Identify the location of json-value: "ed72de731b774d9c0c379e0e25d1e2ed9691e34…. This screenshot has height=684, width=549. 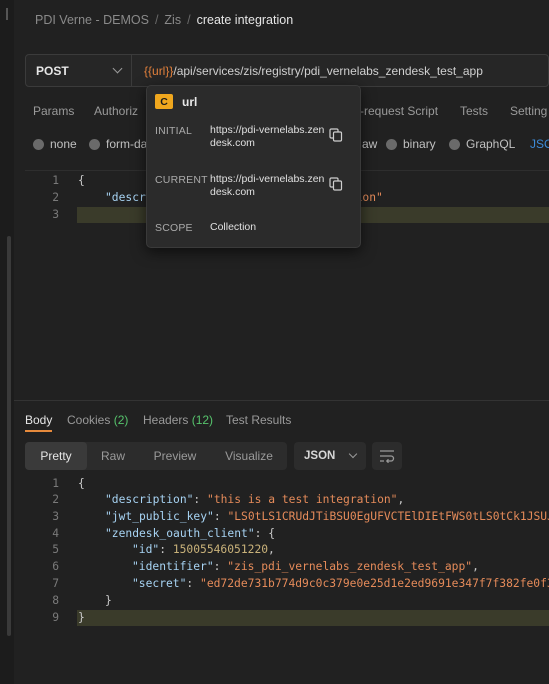
(374, 583).